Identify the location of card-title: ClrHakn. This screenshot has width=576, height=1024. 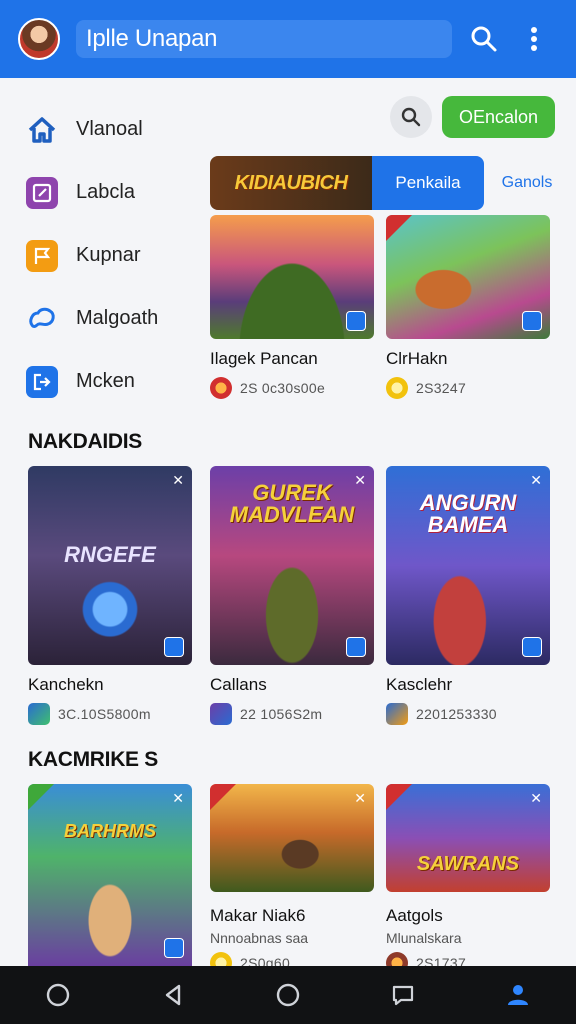
(417, 358).